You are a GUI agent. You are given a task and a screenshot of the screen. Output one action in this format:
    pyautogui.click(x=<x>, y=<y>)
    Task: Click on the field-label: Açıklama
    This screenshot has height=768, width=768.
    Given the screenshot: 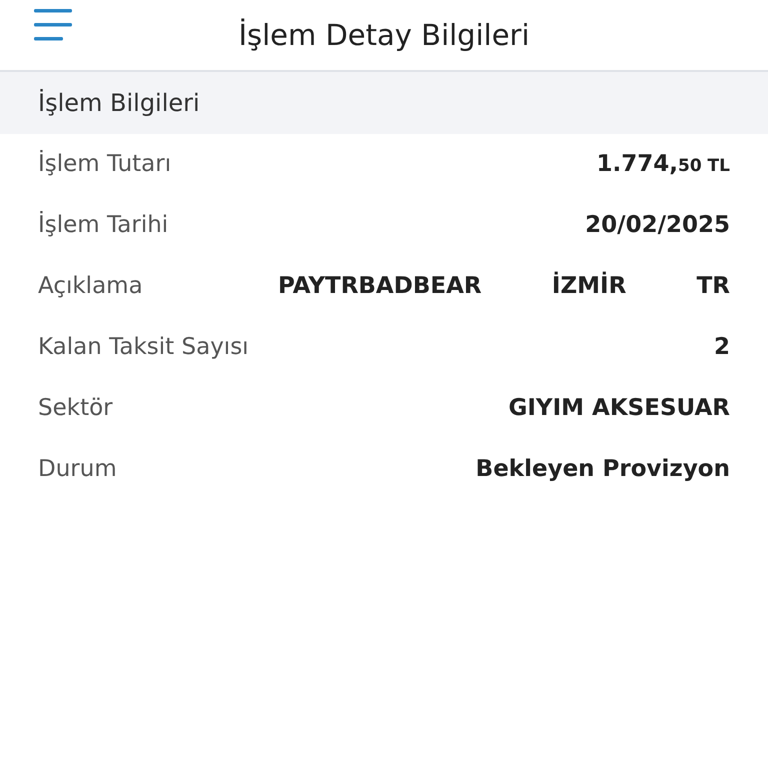 What is the action you would take?
    pyautogui.click(x=90, y=287)
    